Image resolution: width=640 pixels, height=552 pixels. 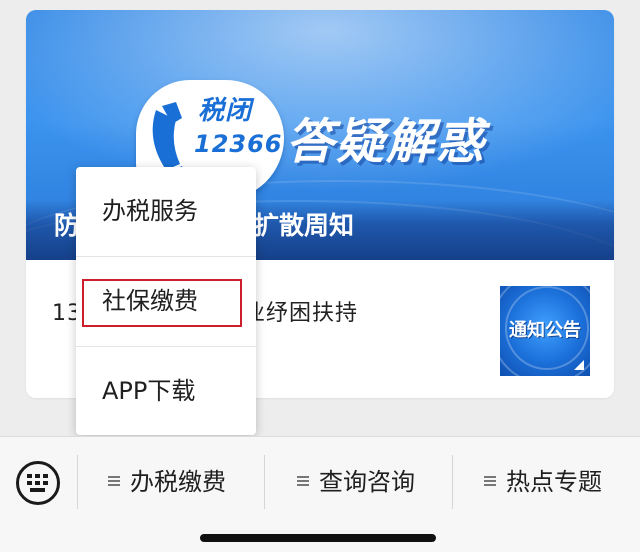 What do you see at coordinates (386, 142) in the screenshot?
I see `banner-title: 答疑解惑` at bounding box center [386, 142].